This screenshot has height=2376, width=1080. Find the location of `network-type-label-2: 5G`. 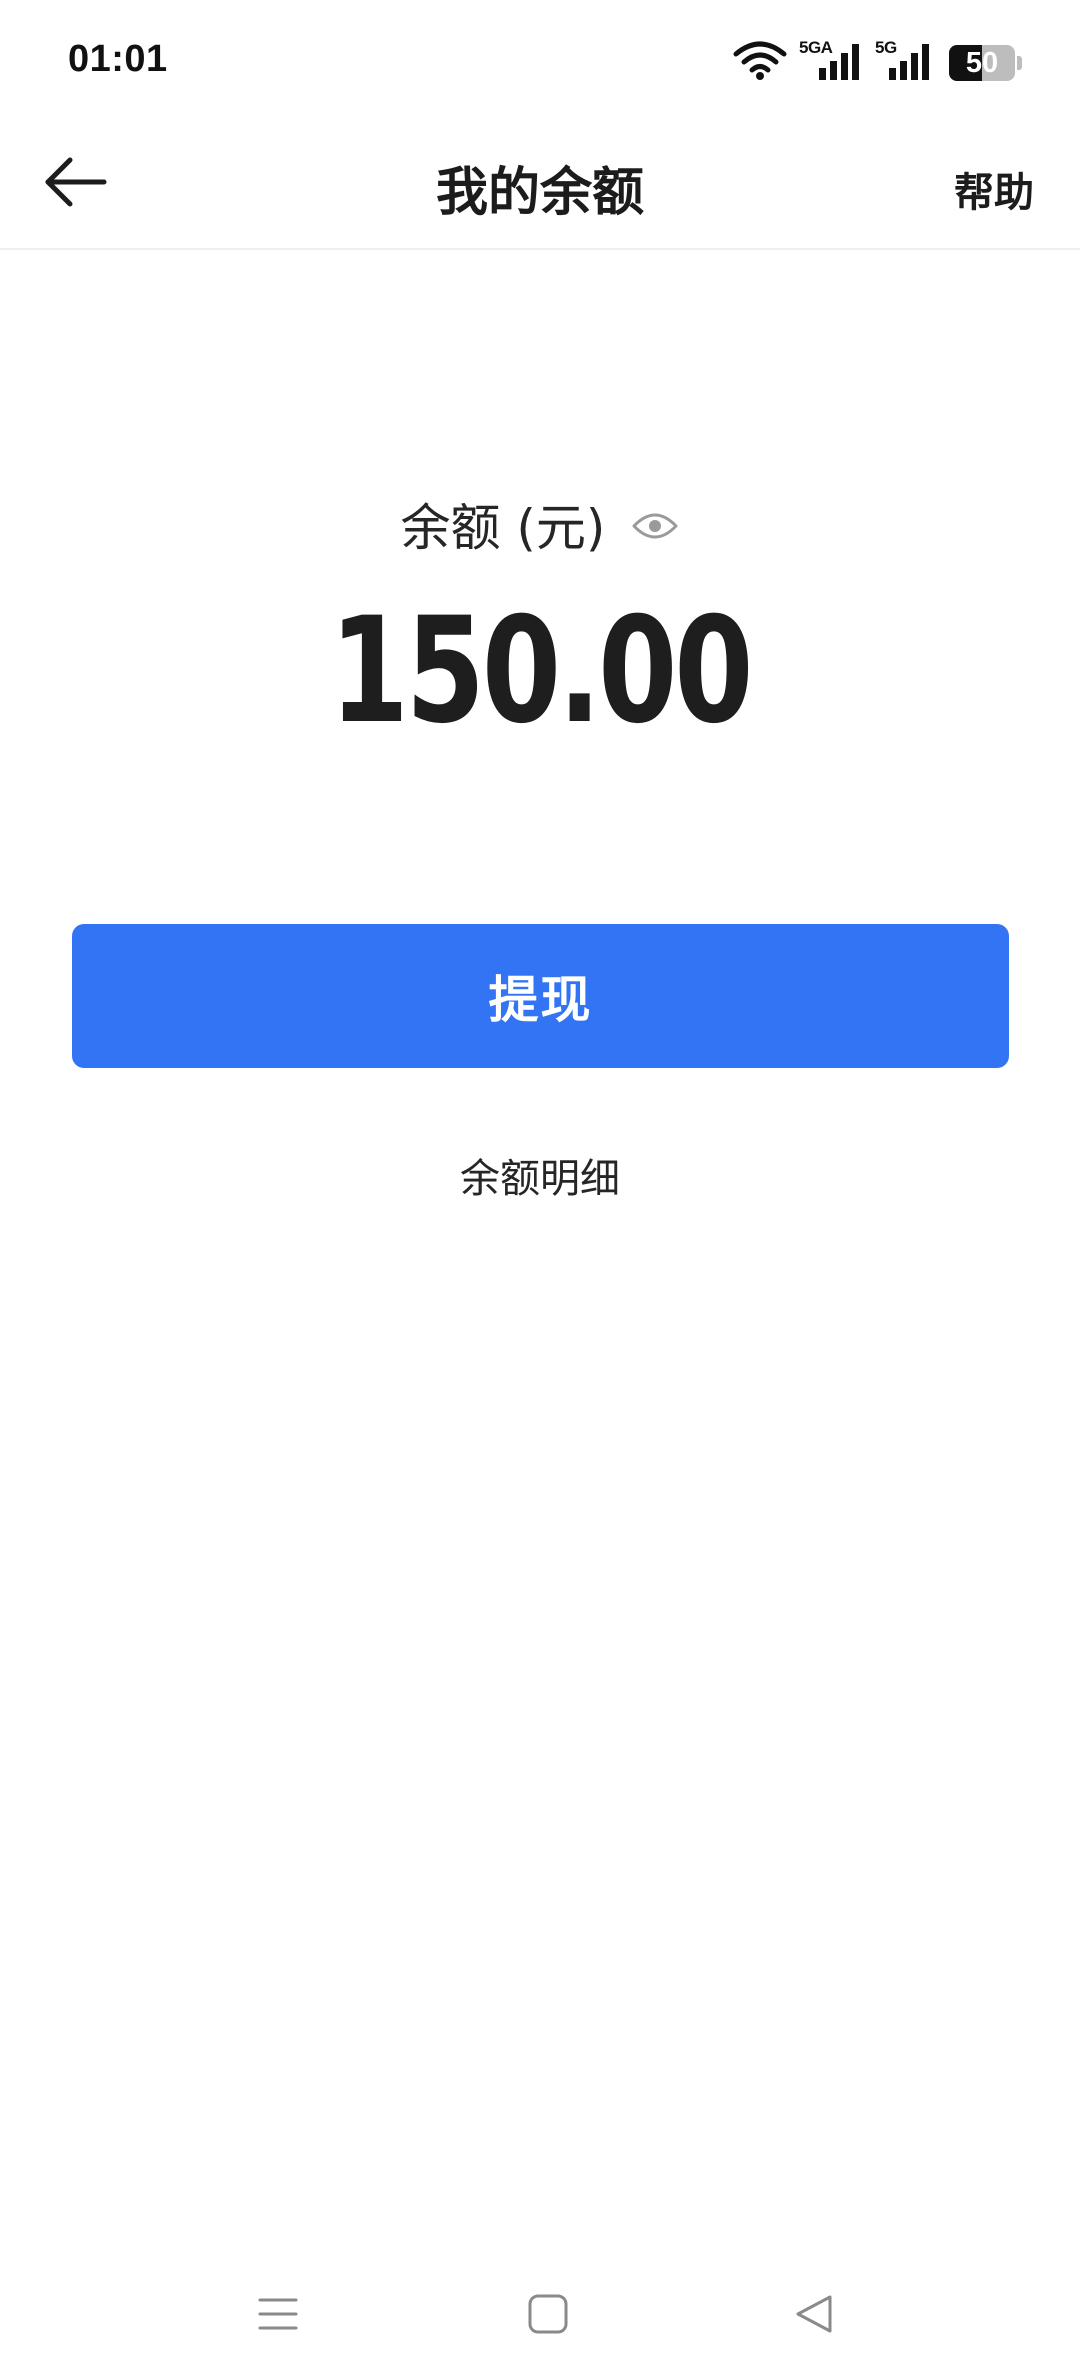

network-type-label-2: 5G is located at coordinates (886, 47).